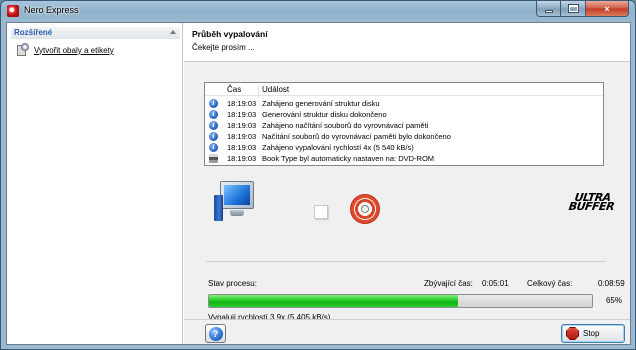  What do you see at coordinates (13, 11) in the screenshot?
I see `nero-app-icon` at bounding box center [13, 11].